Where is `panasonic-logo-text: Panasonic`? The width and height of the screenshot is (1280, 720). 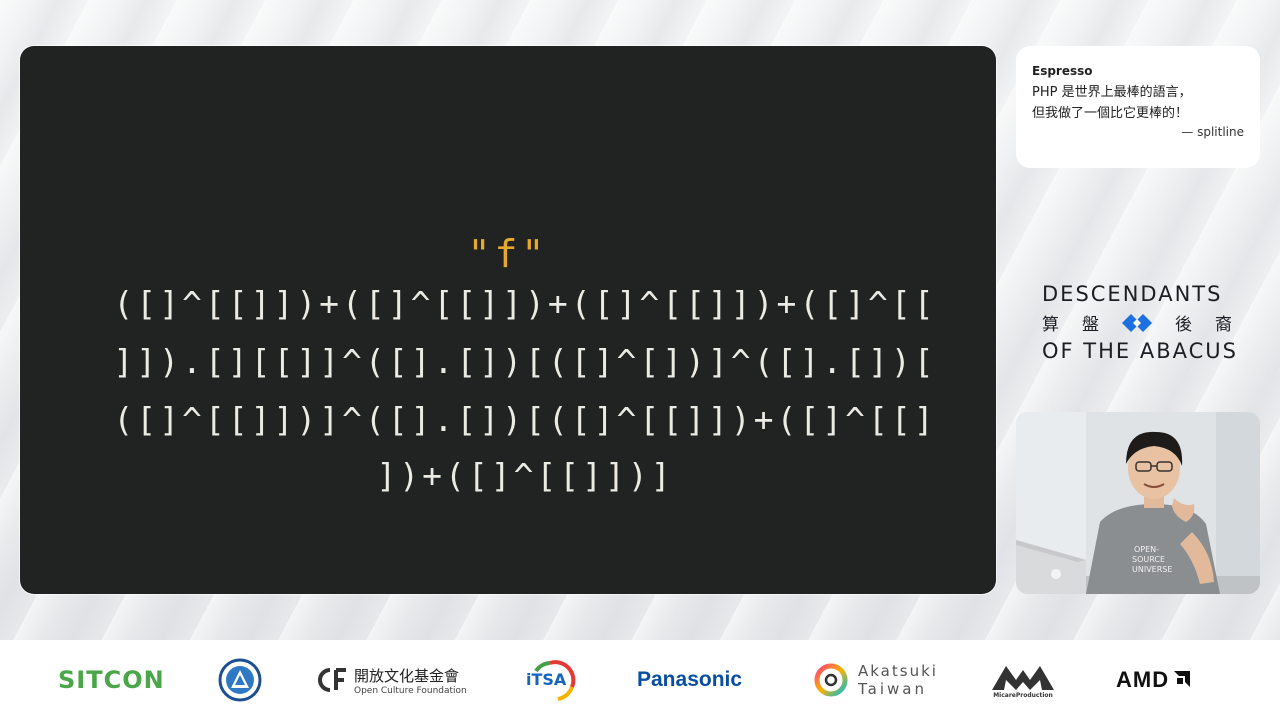
panasonic-logo-text: Panasonic is located at coordinates (690, 679).